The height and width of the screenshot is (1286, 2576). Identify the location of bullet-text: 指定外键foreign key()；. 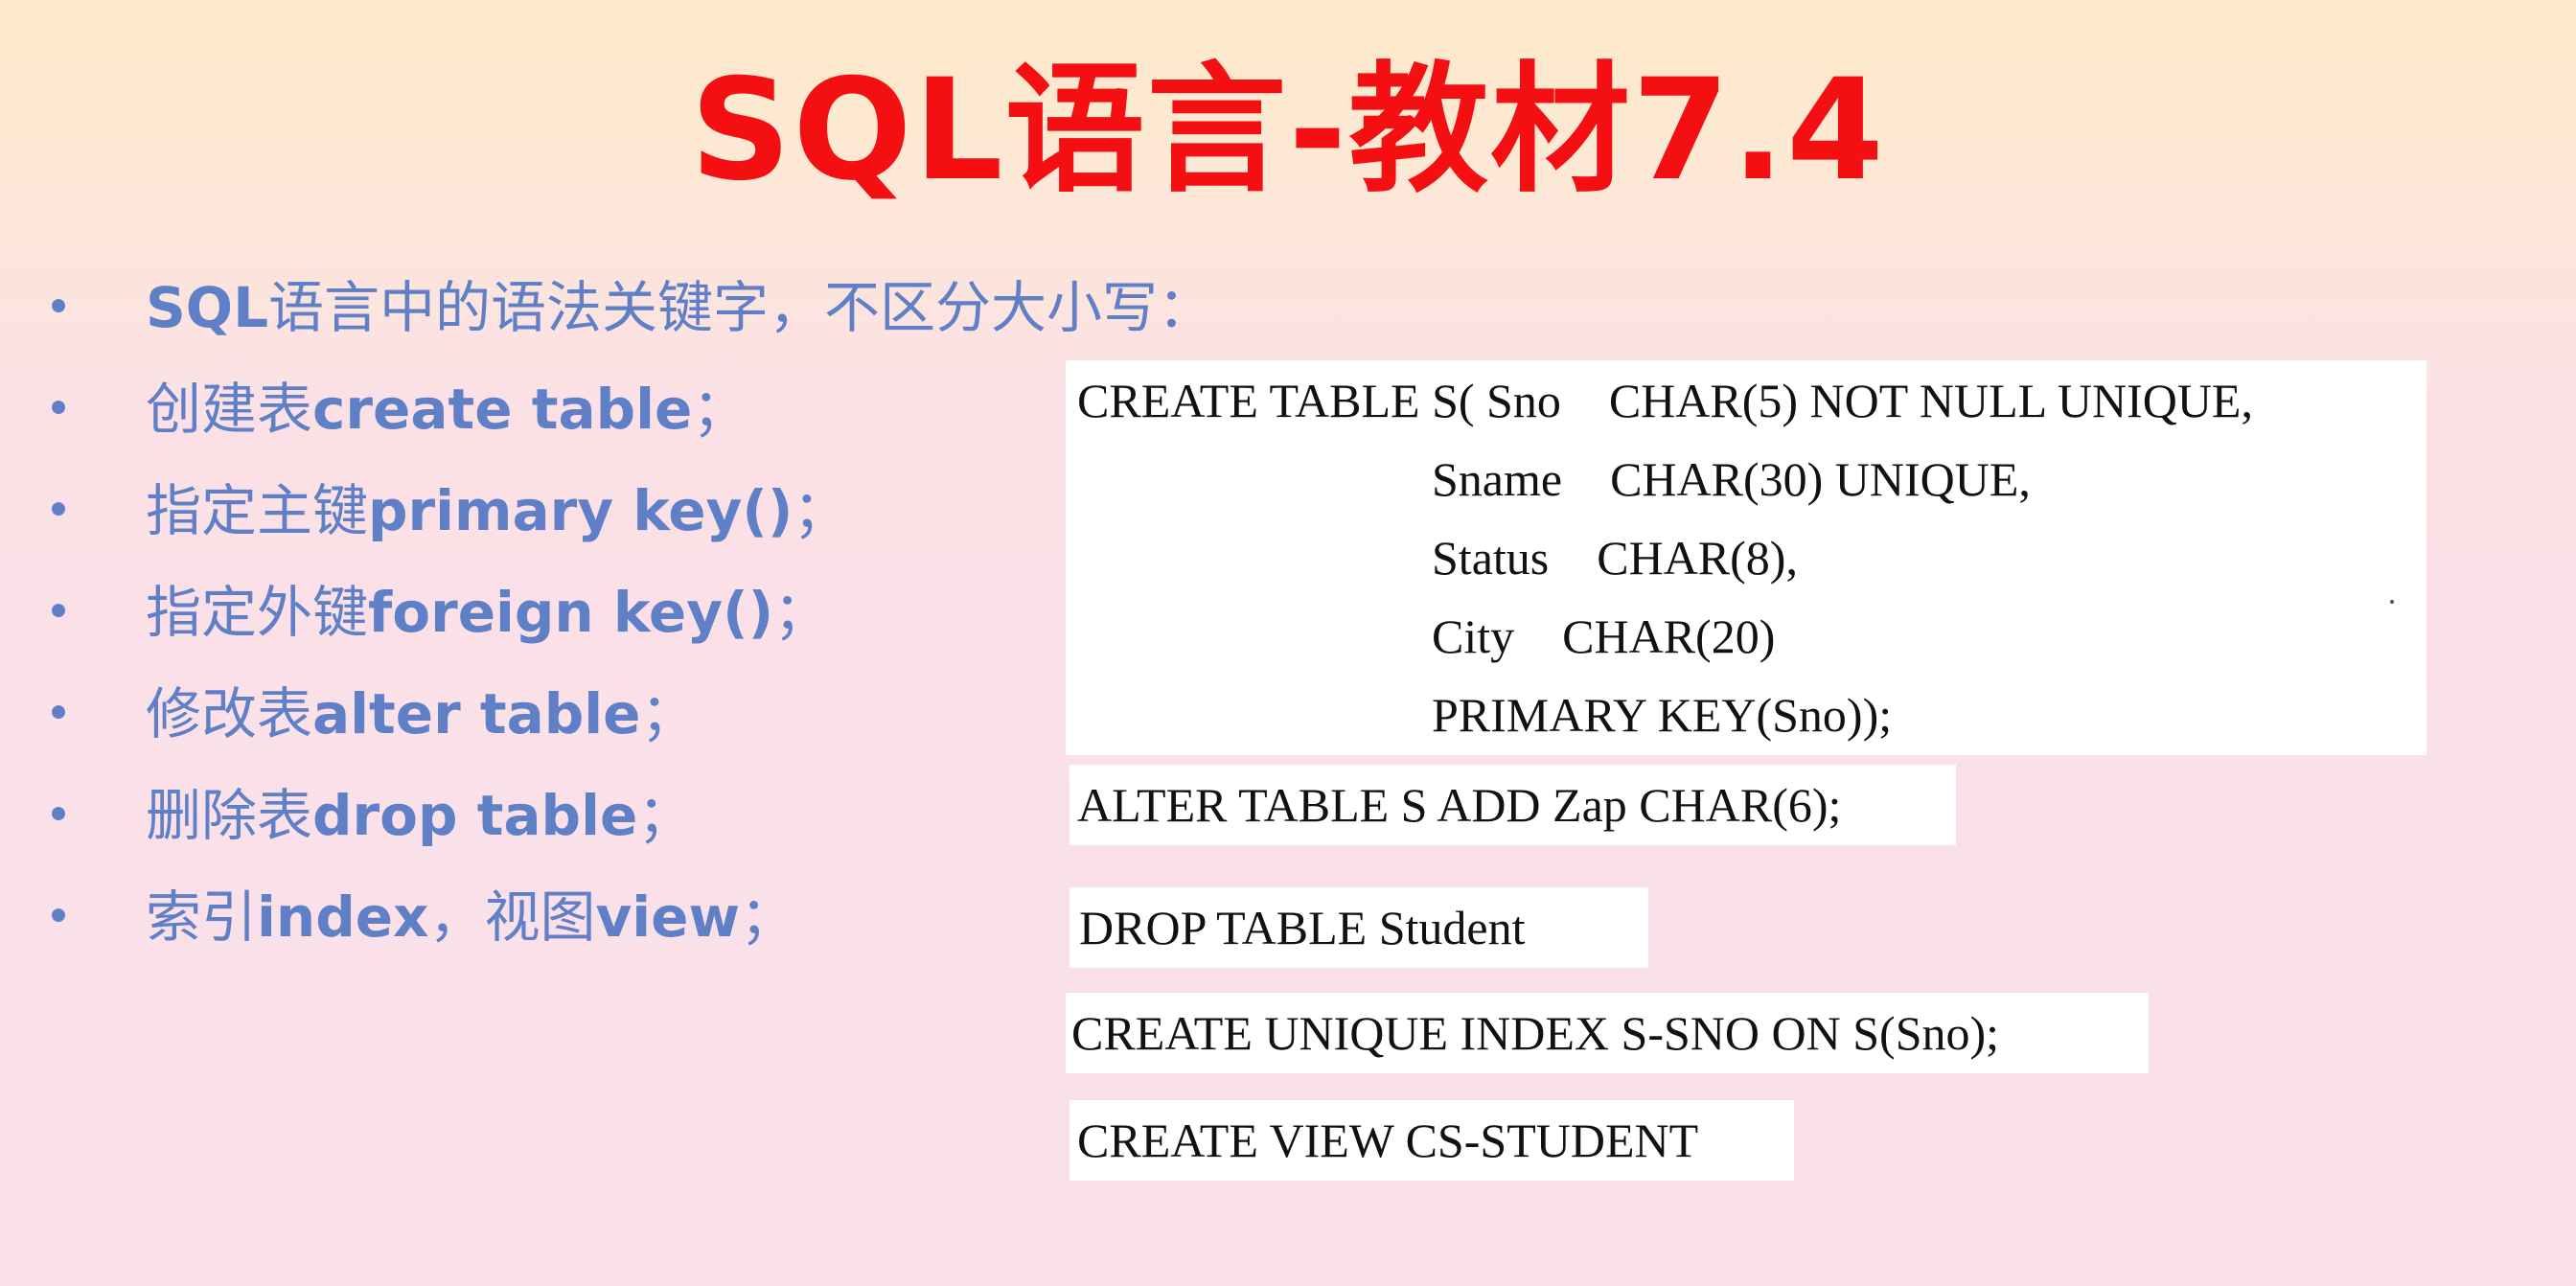
(487, 612).